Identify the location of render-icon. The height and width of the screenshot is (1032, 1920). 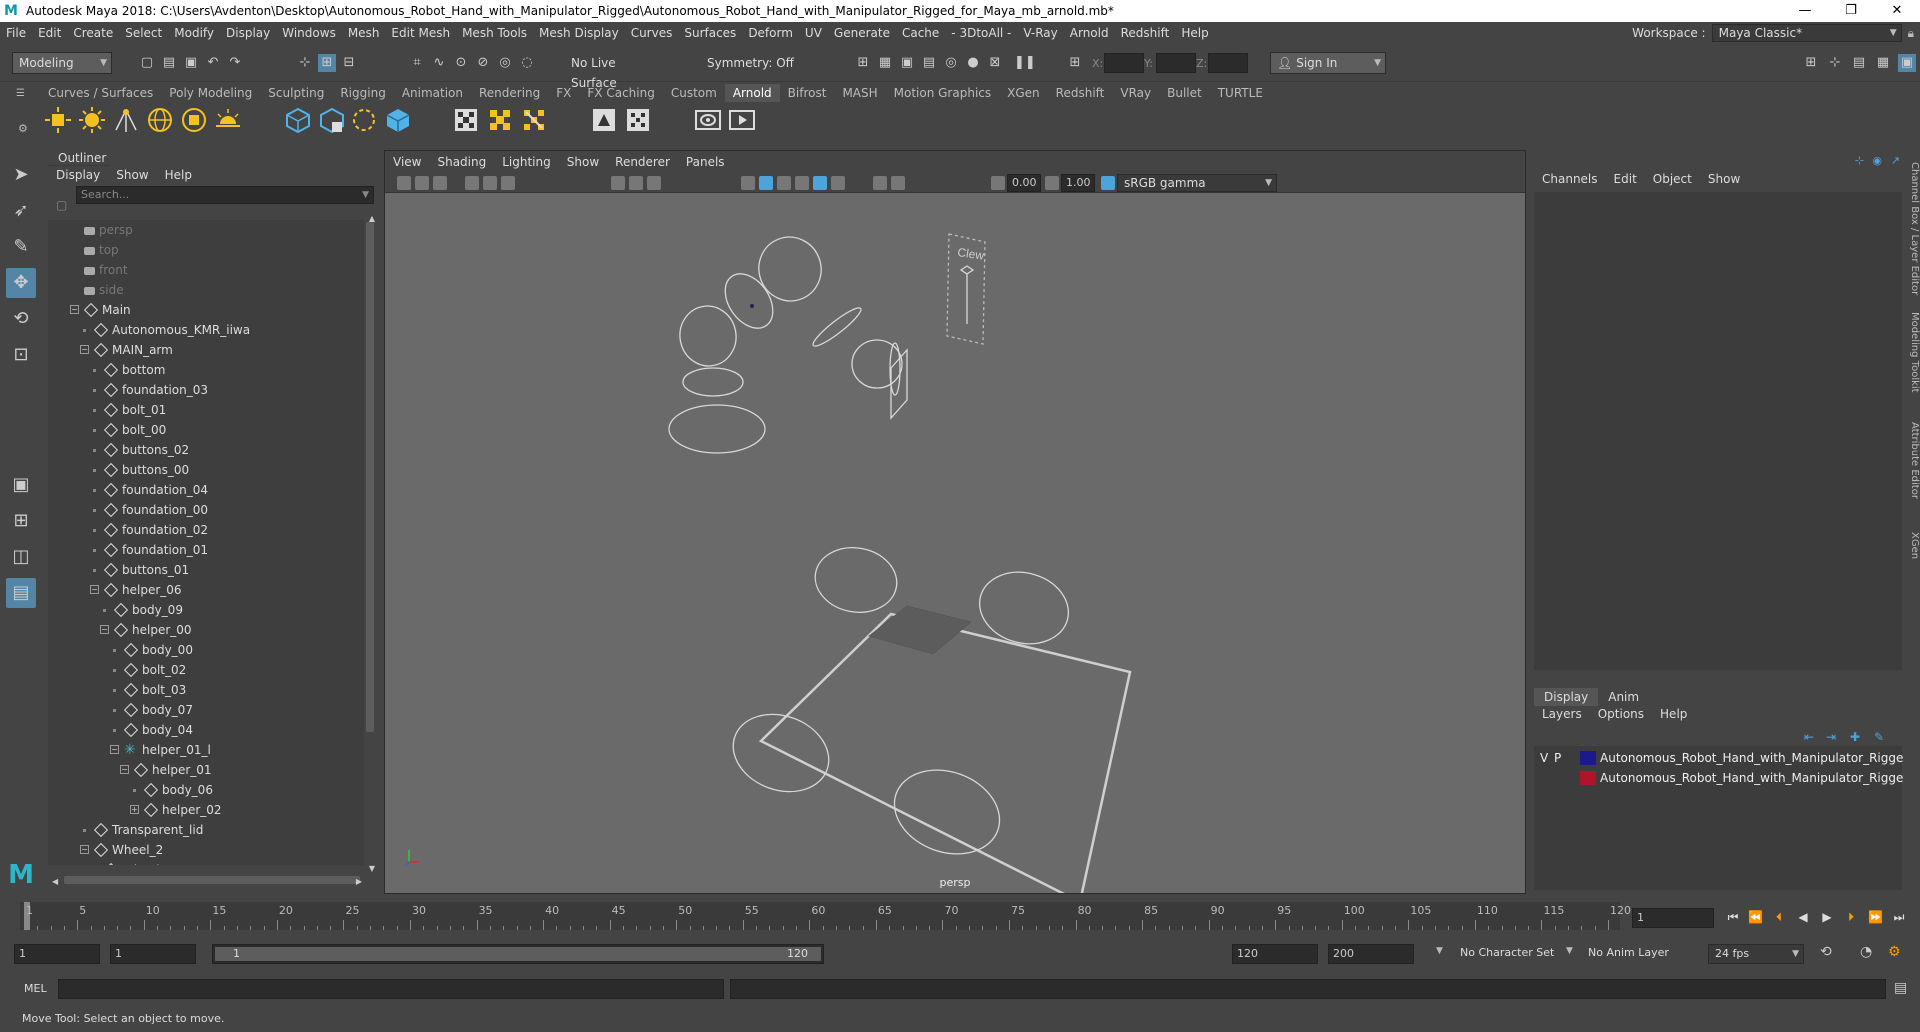
(466, 120).